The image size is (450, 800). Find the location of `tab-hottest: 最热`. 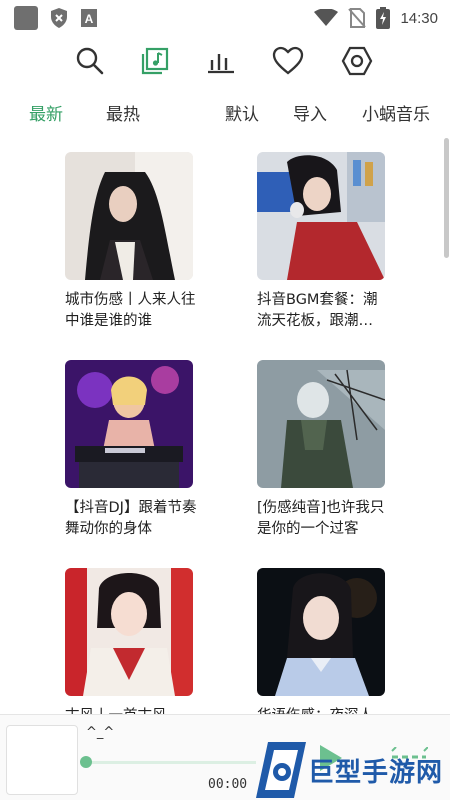

tab-hottest: 最热 is located at coordinates (123, 112).